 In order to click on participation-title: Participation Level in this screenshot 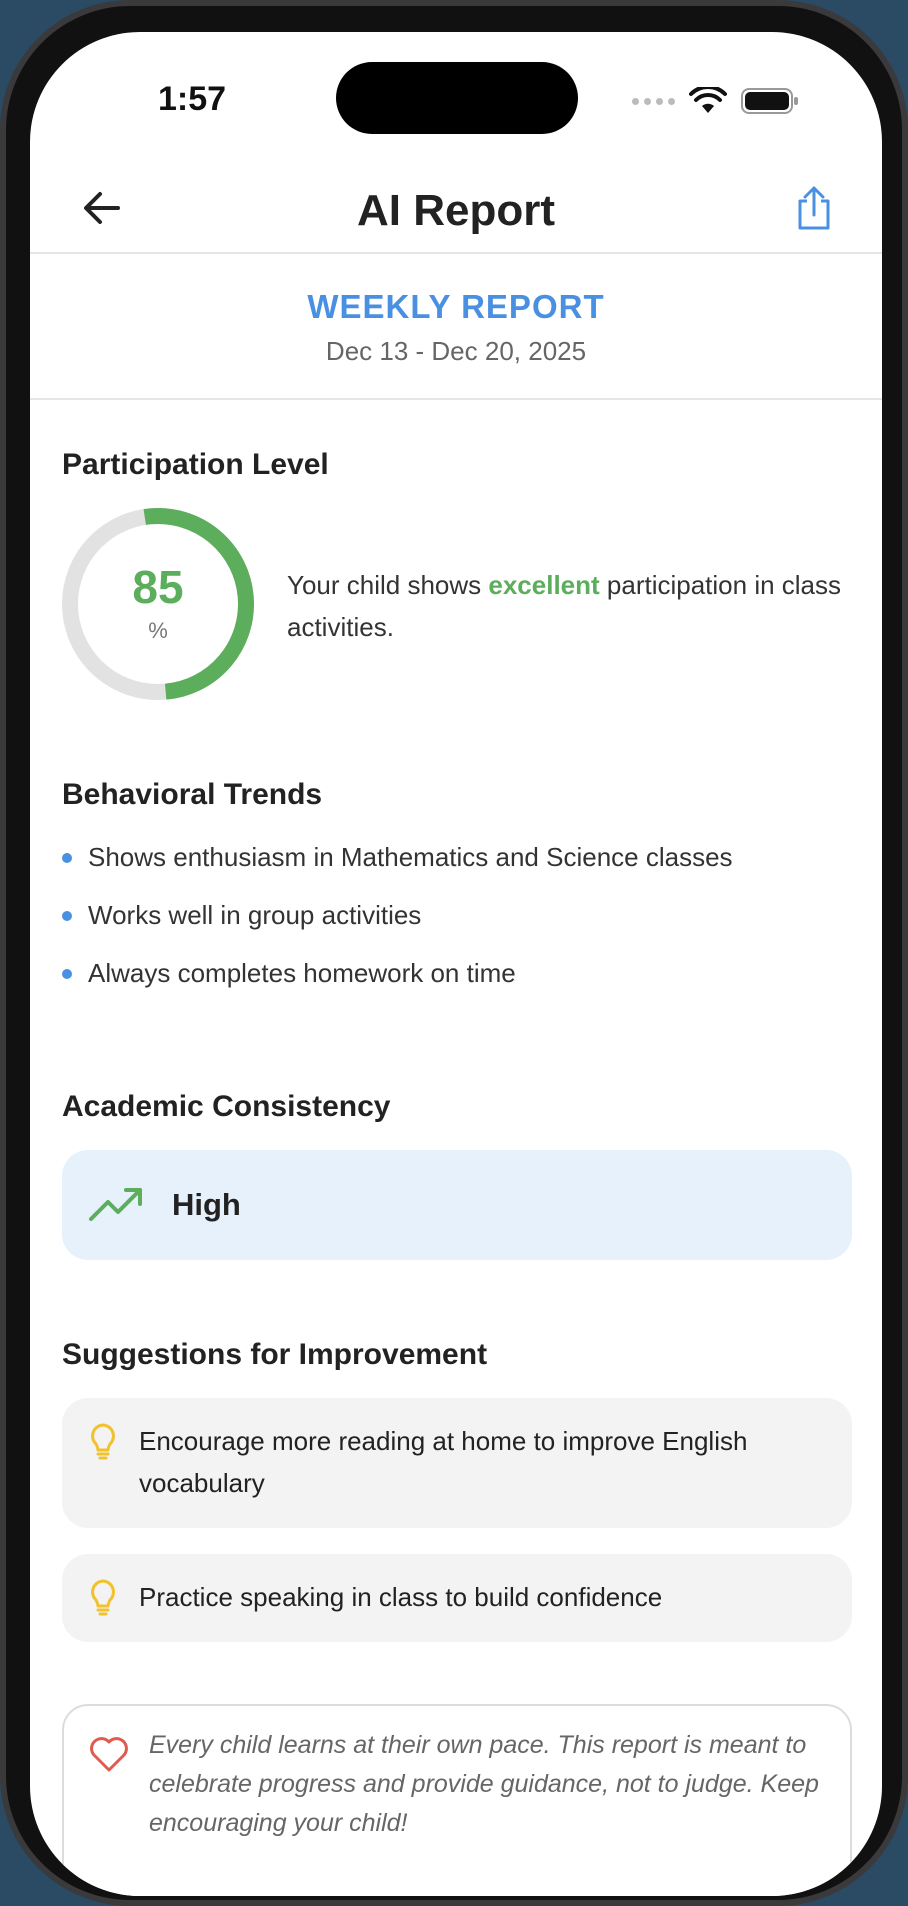, I will do `click(195, 464)`.